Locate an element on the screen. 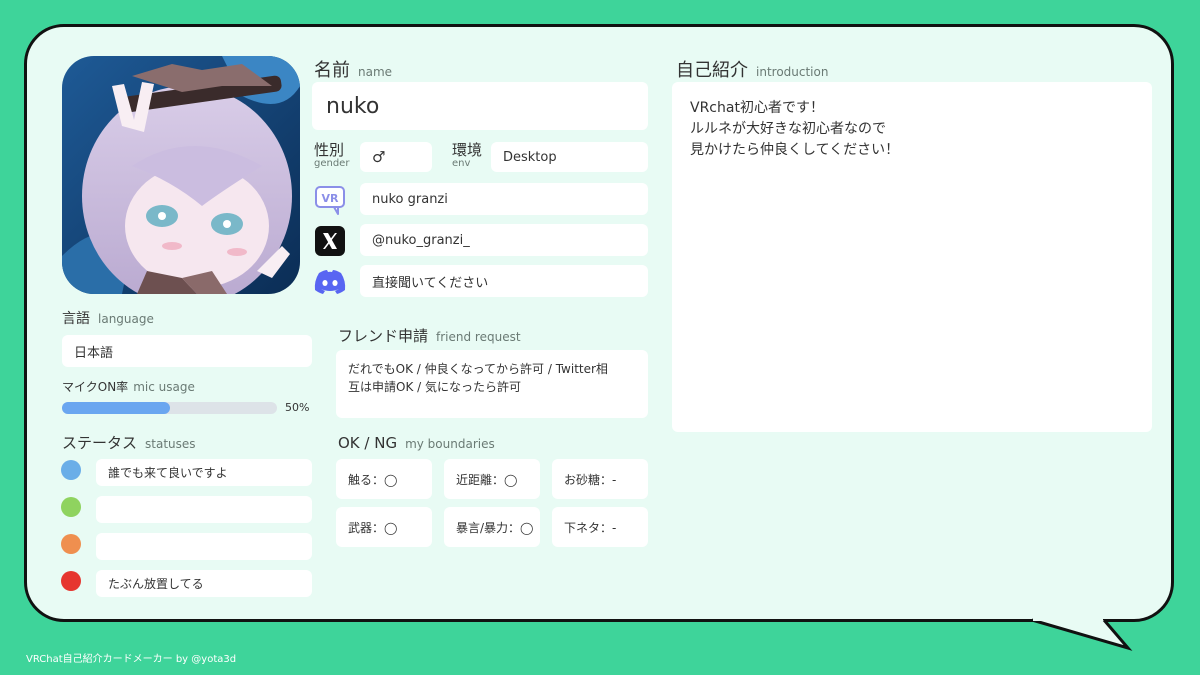  boundary-lewd: 下ネタ：- is located at coordinates (600, 527).